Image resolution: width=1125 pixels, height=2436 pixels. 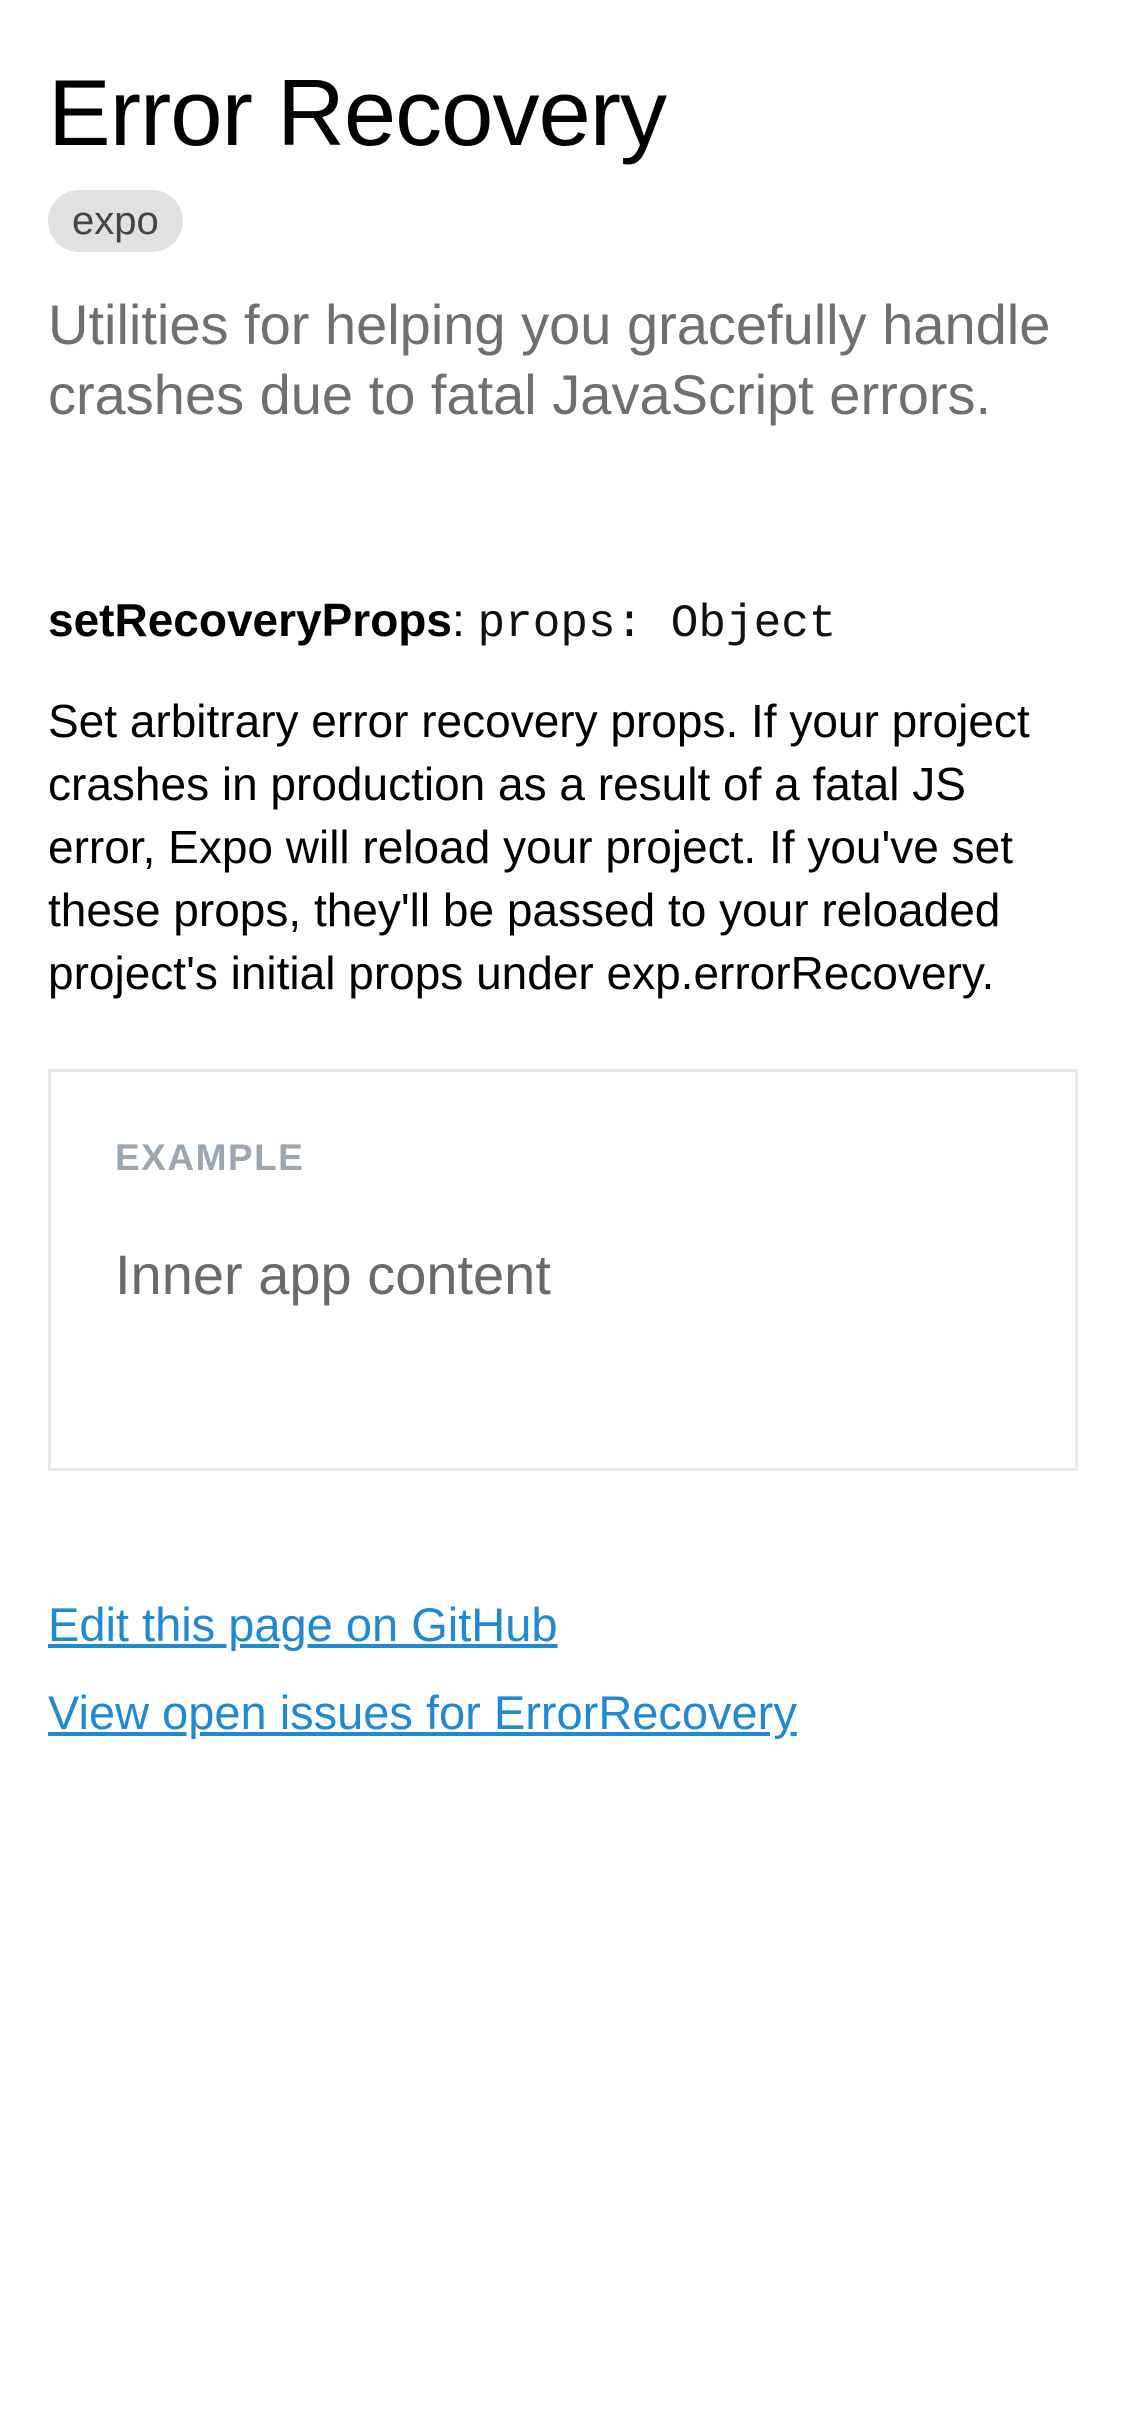 What do you see at coordinates (210, 1157) in the screenshot?
I see `example-label: EXAMPLE` at bounding box center [210, 1157].